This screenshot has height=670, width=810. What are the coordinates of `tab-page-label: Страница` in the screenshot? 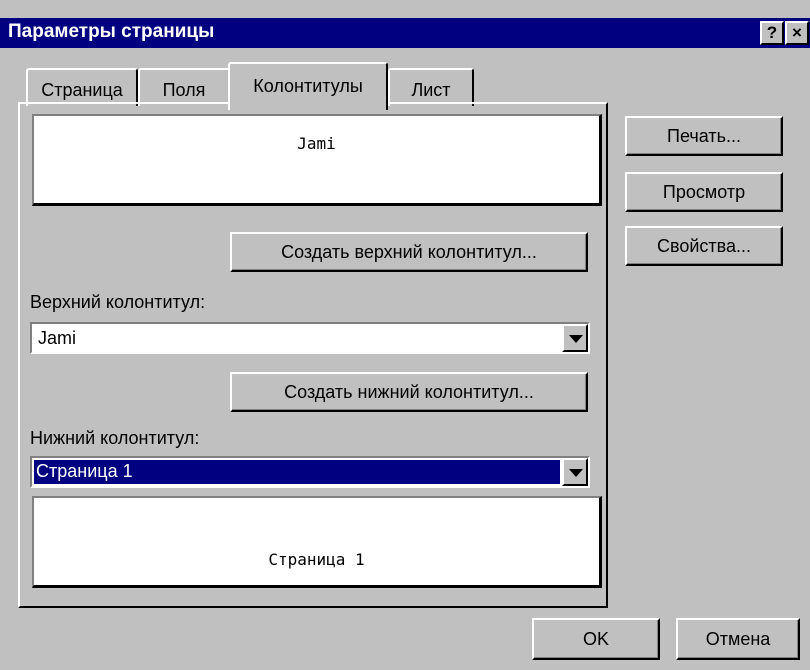 It's located at (82, 90).